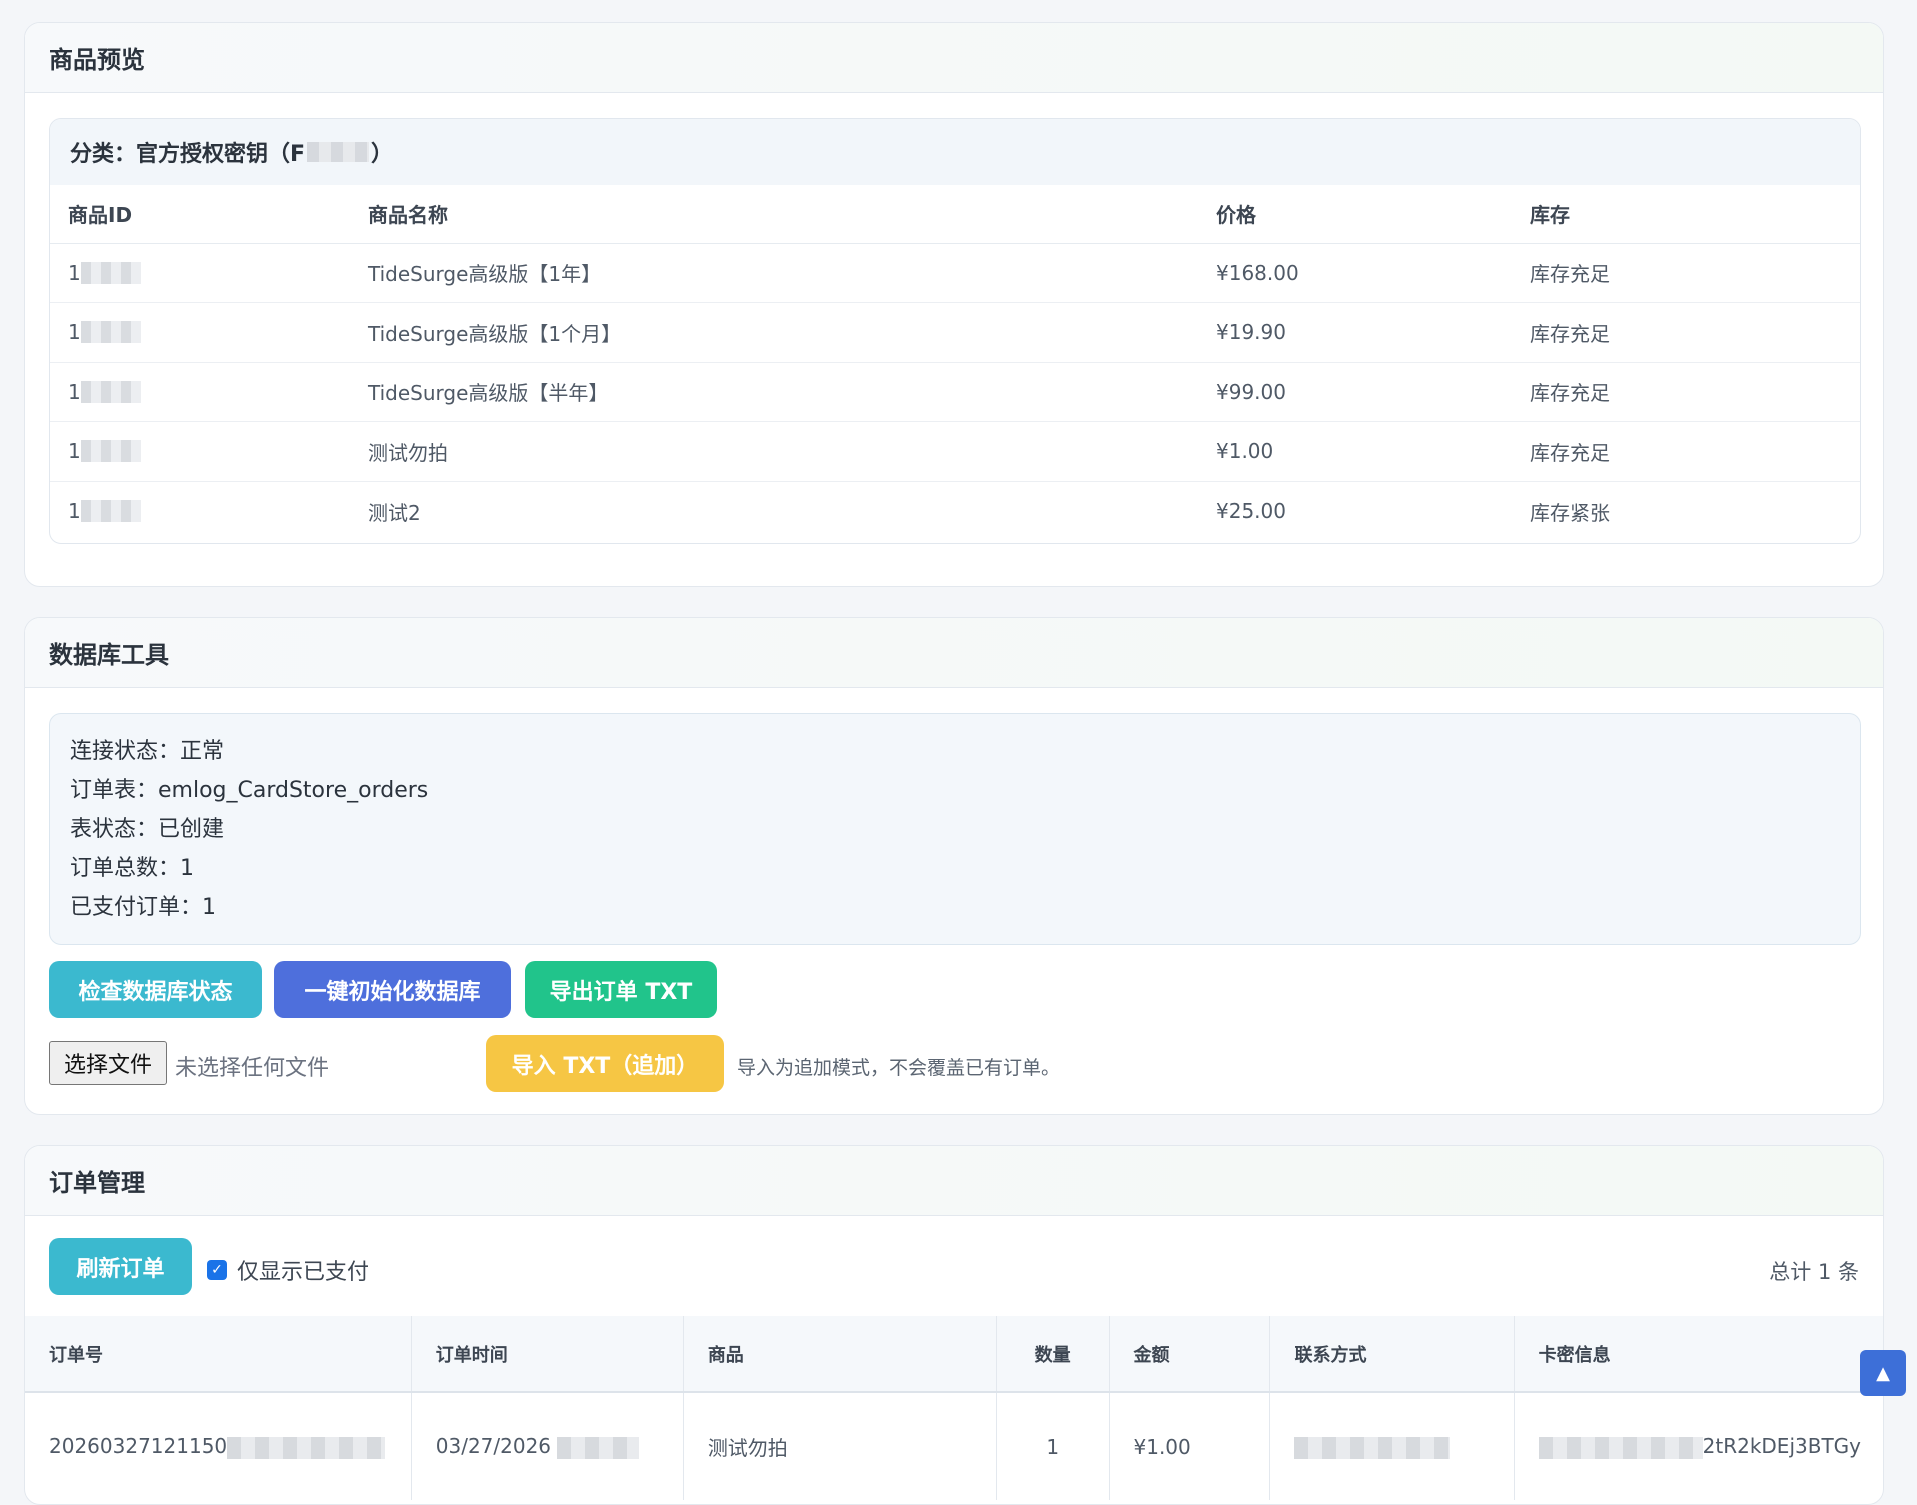  I want to click on product-stock: 库存紧张, so click(1570, 512).